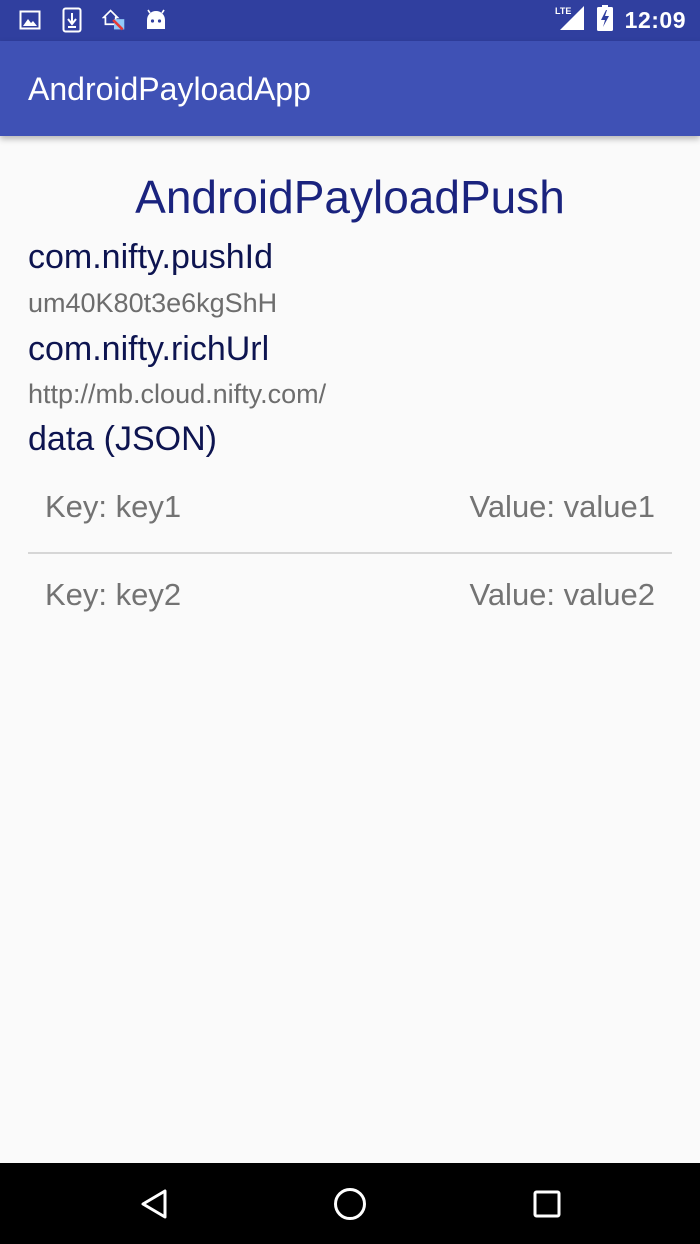 Image resolution: width=700 pixels, height=1244 pixels. What do you see at coordinates (114, 20) in the screenshot?
I see `network-warning-icon` at bounding box center [114, 20].